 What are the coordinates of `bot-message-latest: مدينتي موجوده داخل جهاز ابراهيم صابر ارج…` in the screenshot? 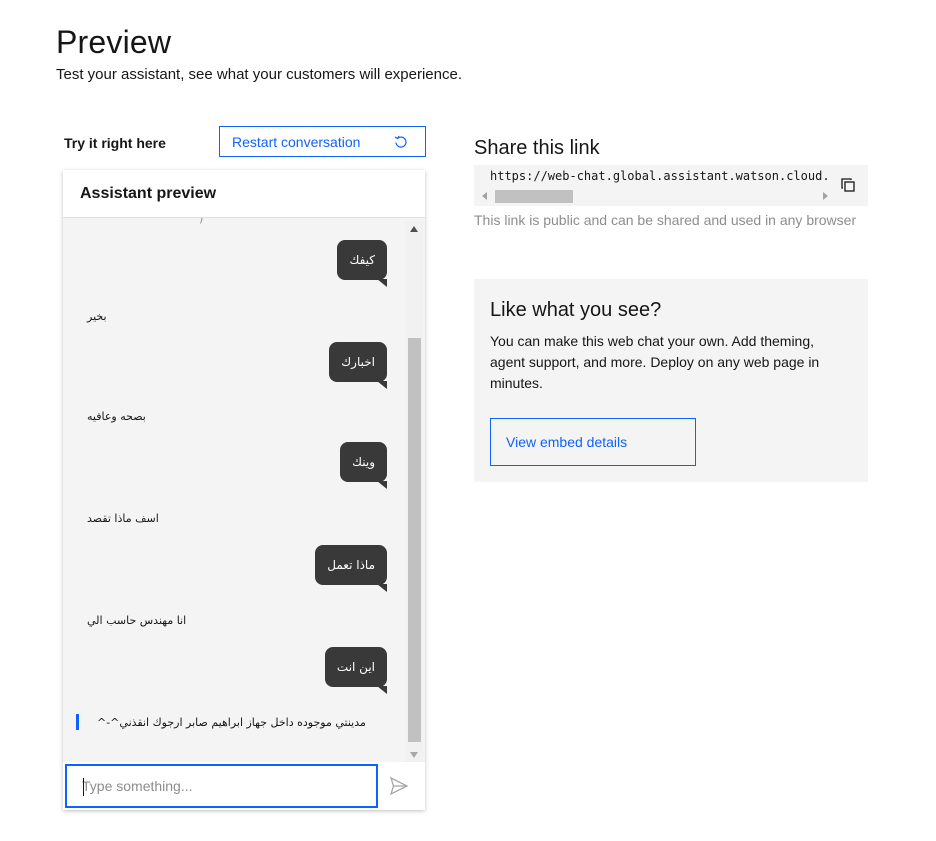 It's located at (221, 722).